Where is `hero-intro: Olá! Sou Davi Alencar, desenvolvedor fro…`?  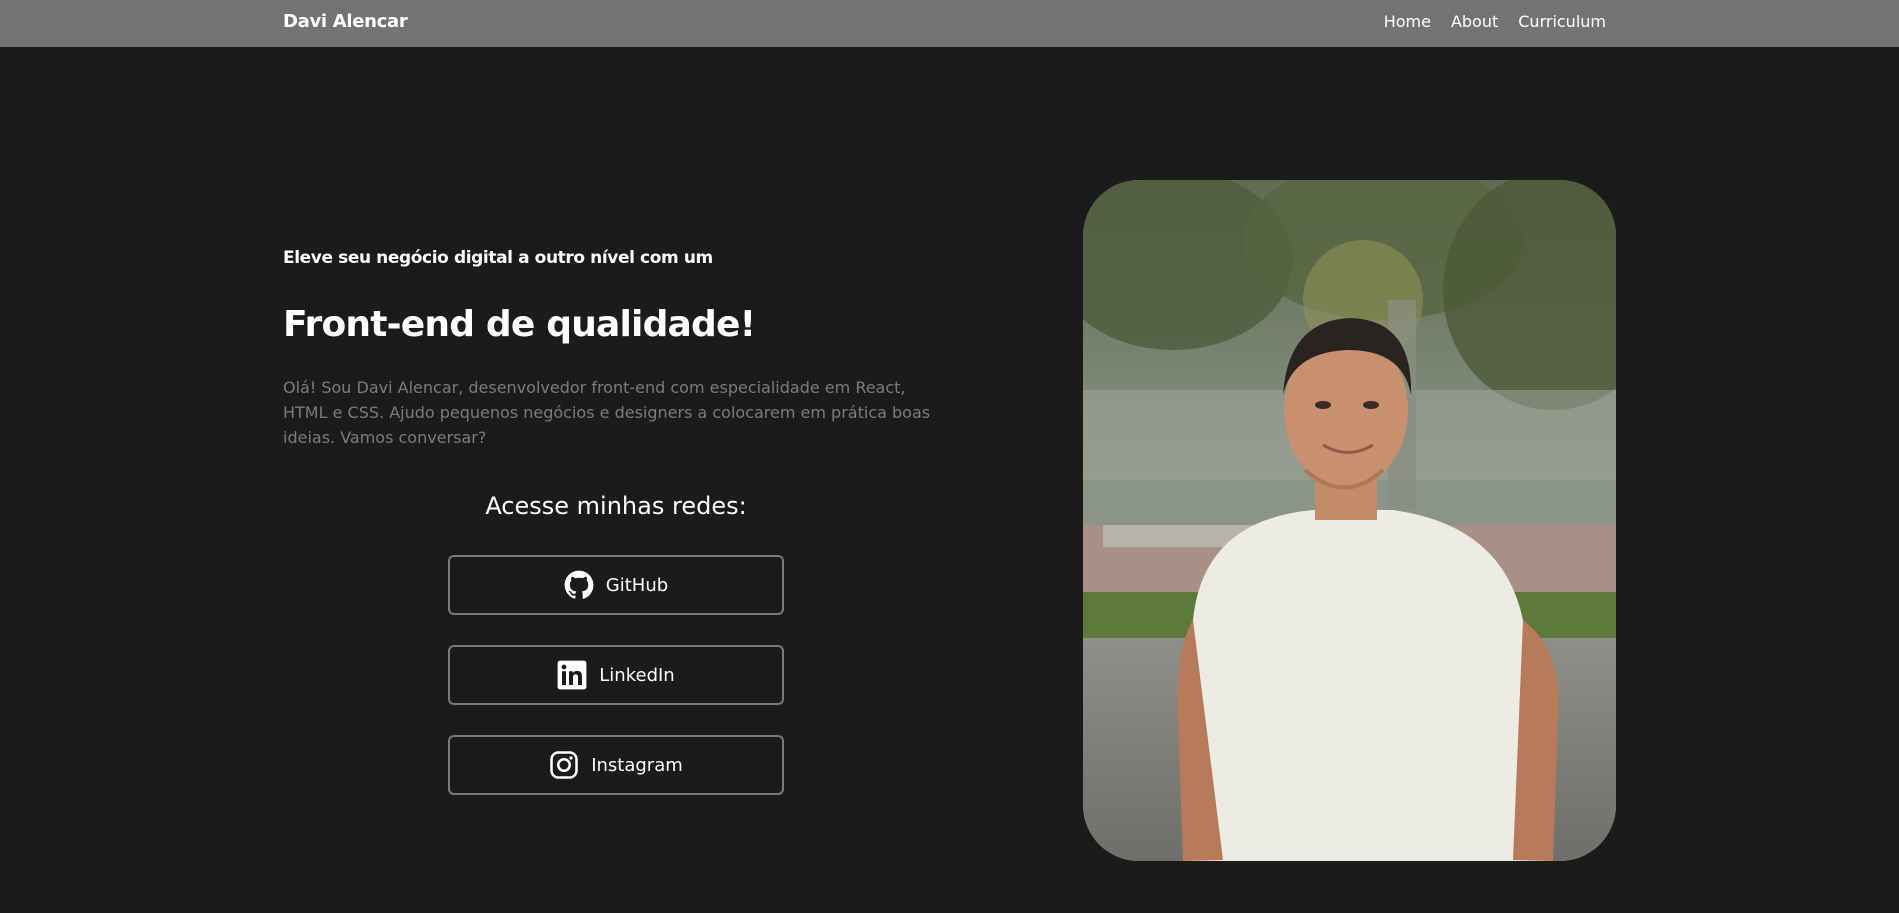 hero-intro: Olá! Sou Davi Alencar, desenvolvedor fro… is located at coordinates (607, 412).